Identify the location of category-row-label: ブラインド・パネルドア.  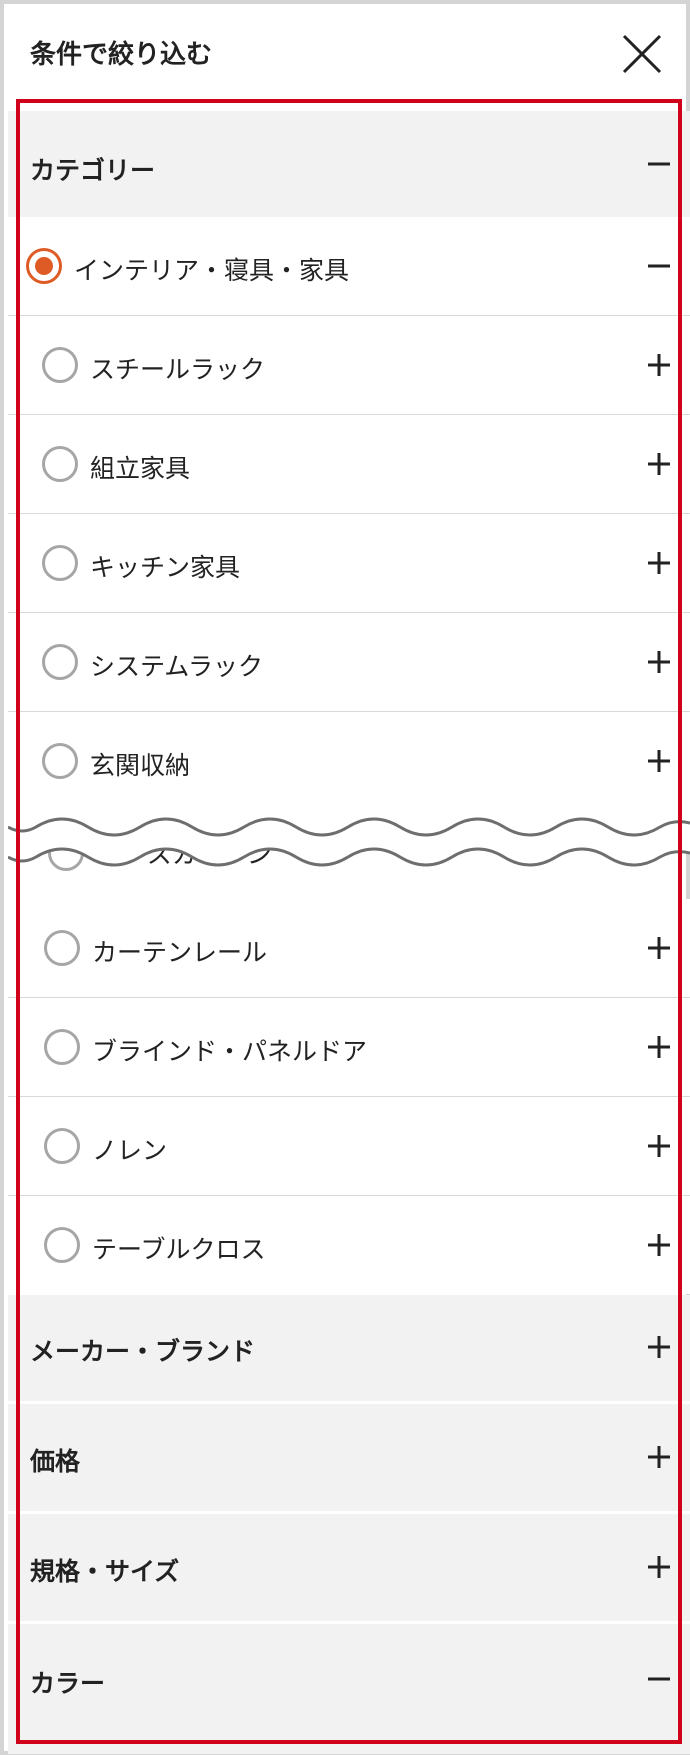
(230, 1051).